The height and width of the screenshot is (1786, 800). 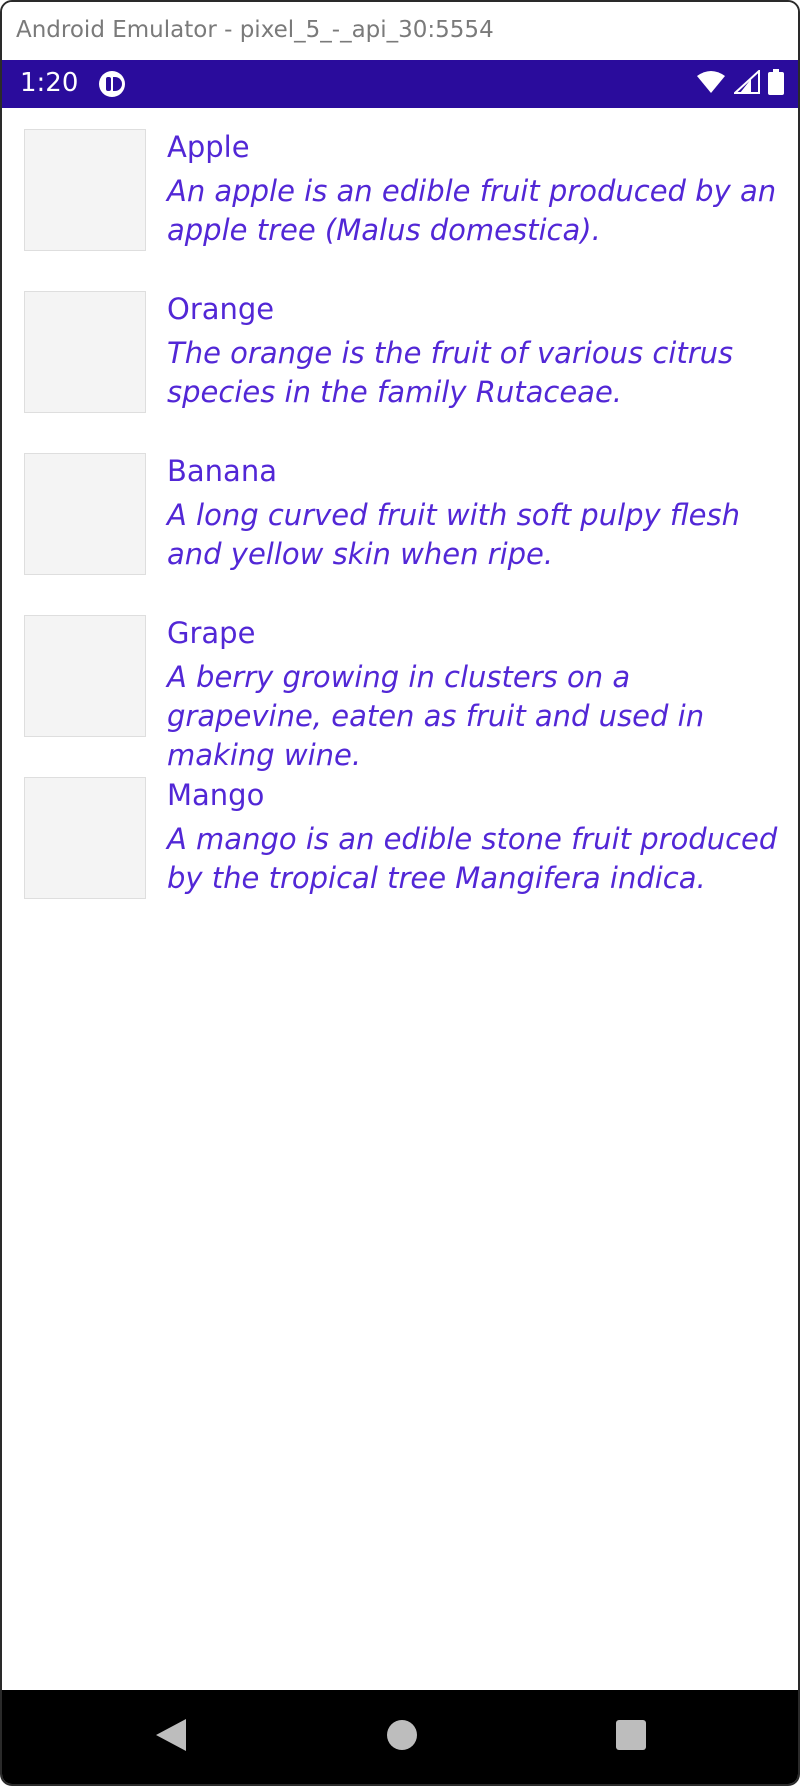 What do you see at coordinates (400, 84) in the screenshot?
I see `status-bar: 1:20` at bounding box center [400, 84].